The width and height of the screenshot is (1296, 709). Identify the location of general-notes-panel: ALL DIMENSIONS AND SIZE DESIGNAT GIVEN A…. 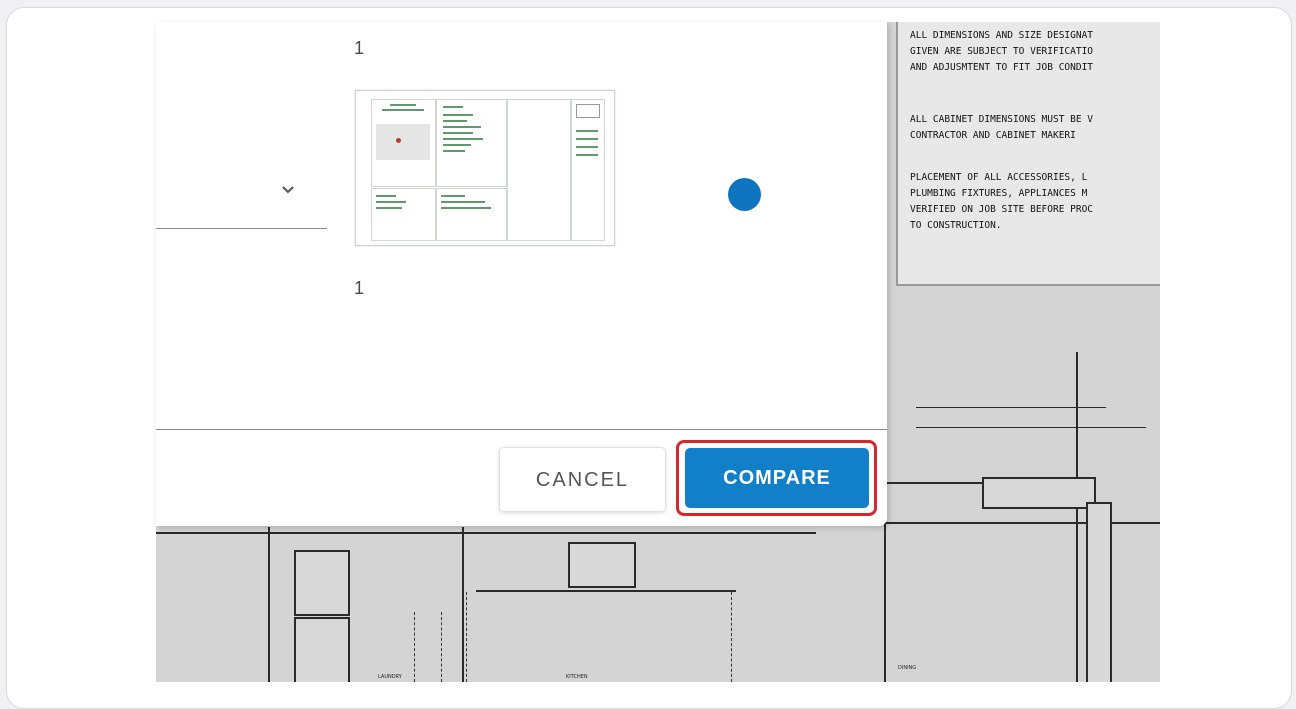
(1028, 154).